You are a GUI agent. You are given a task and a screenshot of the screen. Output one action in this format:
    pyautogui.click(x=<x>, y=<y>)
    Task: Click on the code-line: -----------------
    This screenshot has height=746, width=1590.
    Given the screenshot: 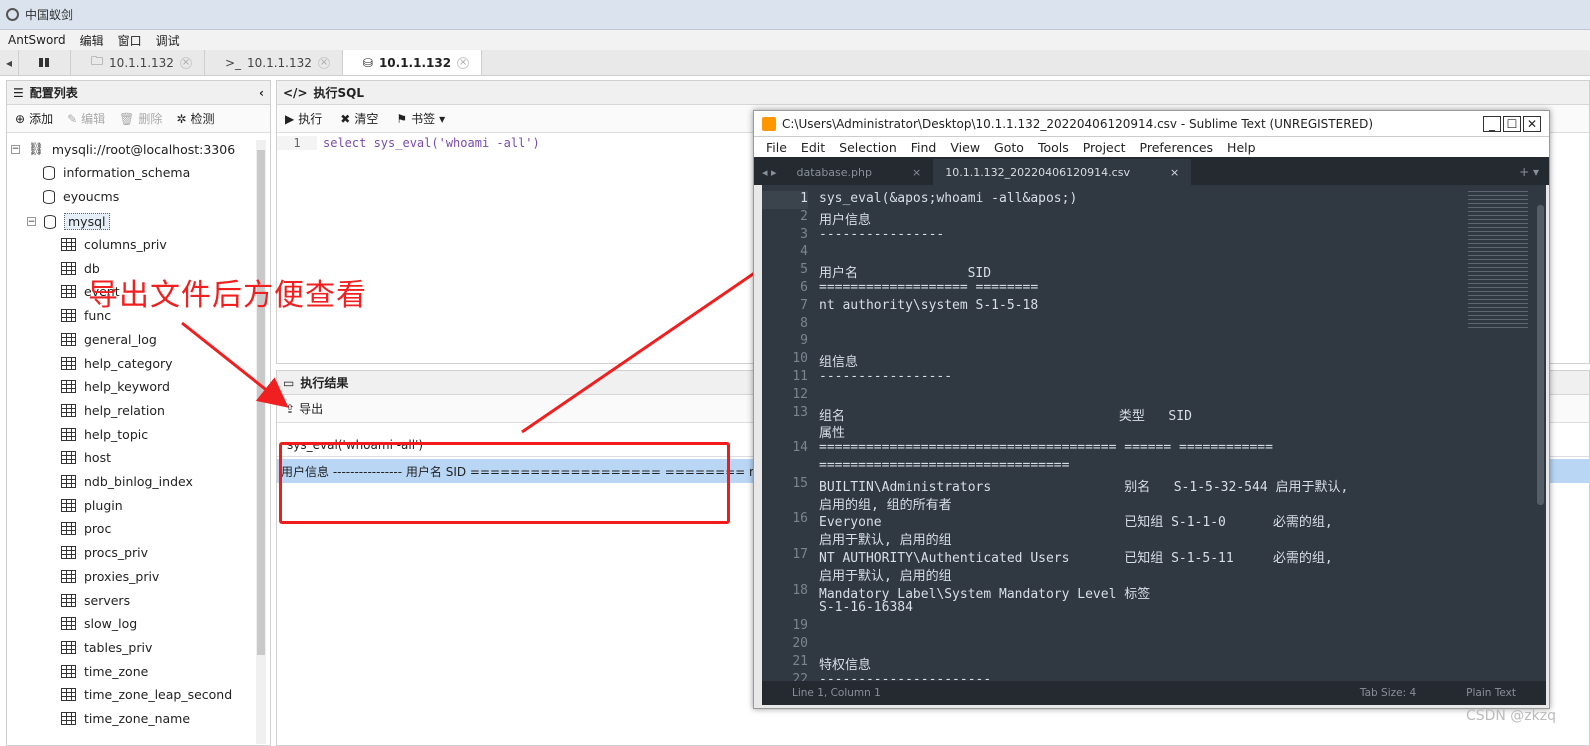 What is the action you would take?
    pyautogui.click(x=886, y=376)
    